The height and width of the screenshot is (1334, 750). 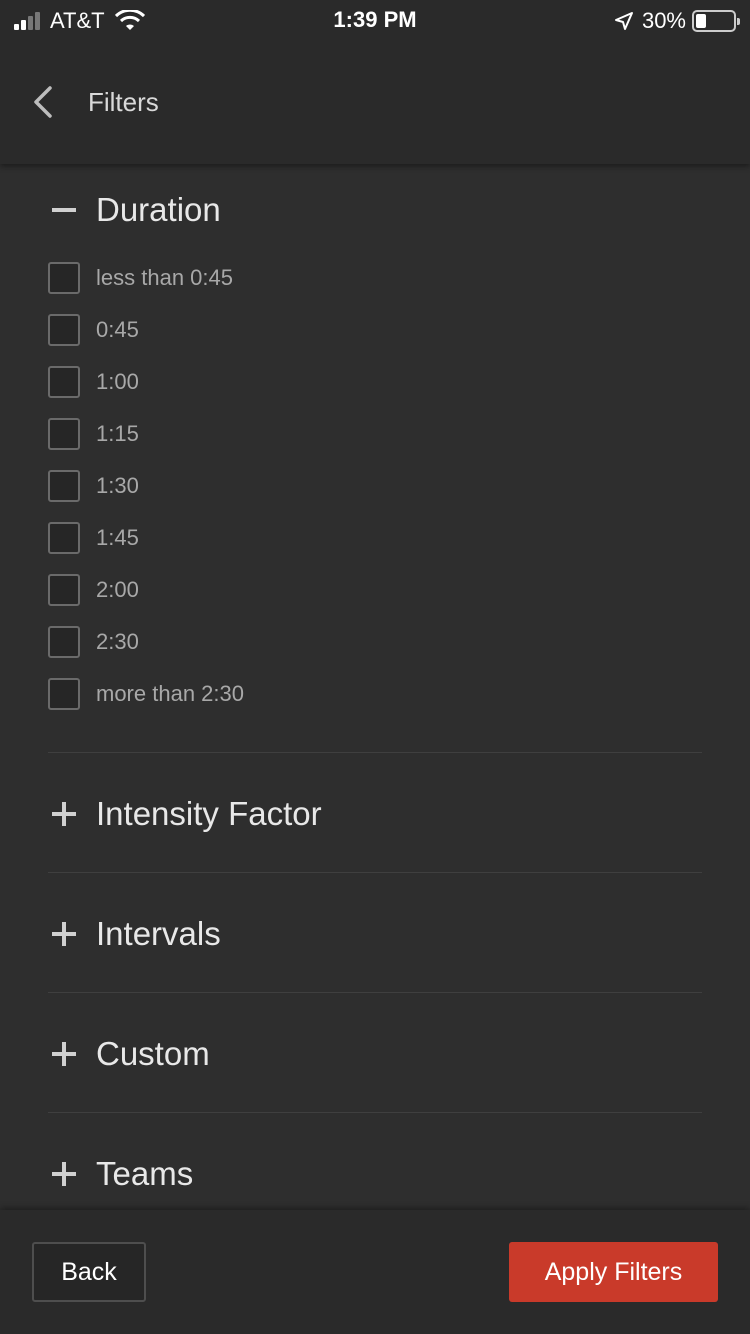 I want to click on duration-option: 1:15, so click(x=399, y=434).